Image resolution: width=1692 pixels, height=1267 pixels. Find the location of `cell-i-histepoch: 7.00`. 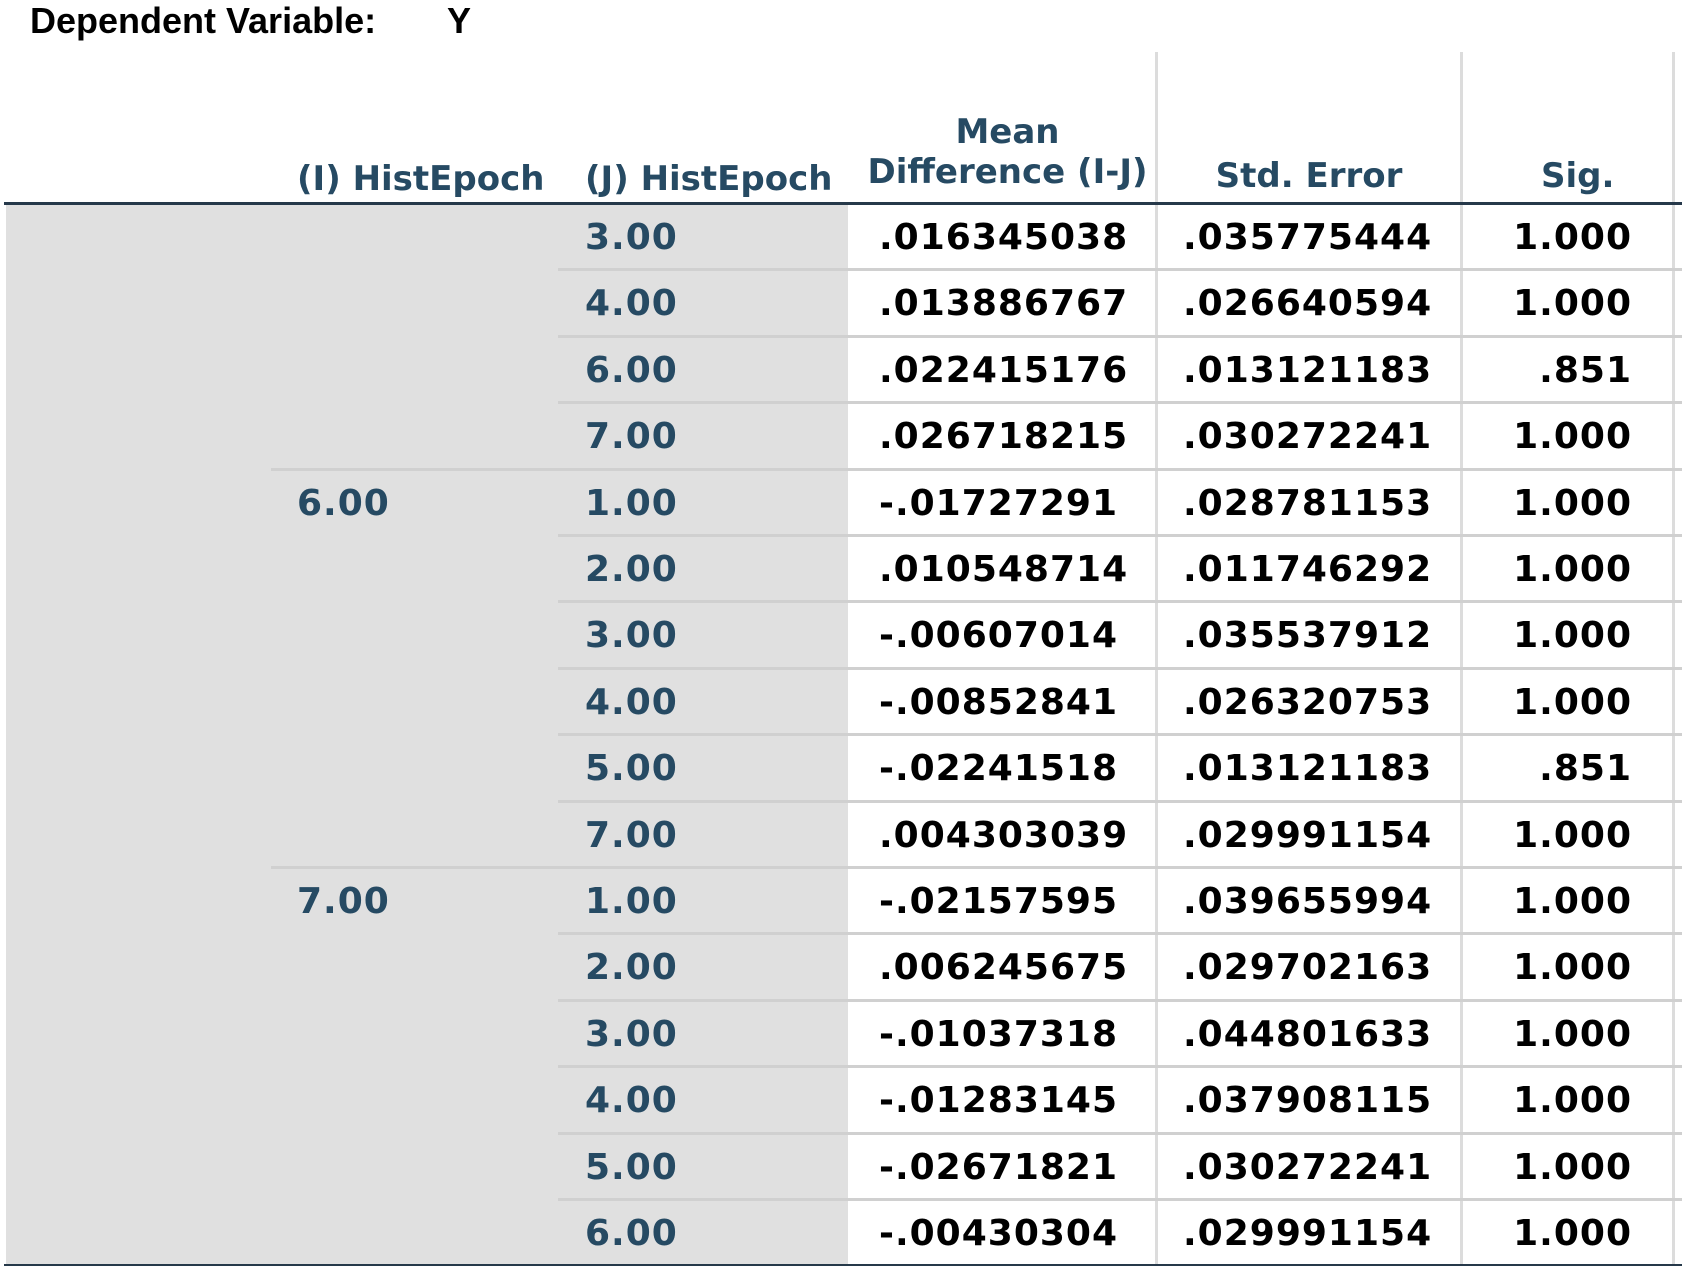

cell-i-histepoch: 7.00 is located at coordinates (343, 901).